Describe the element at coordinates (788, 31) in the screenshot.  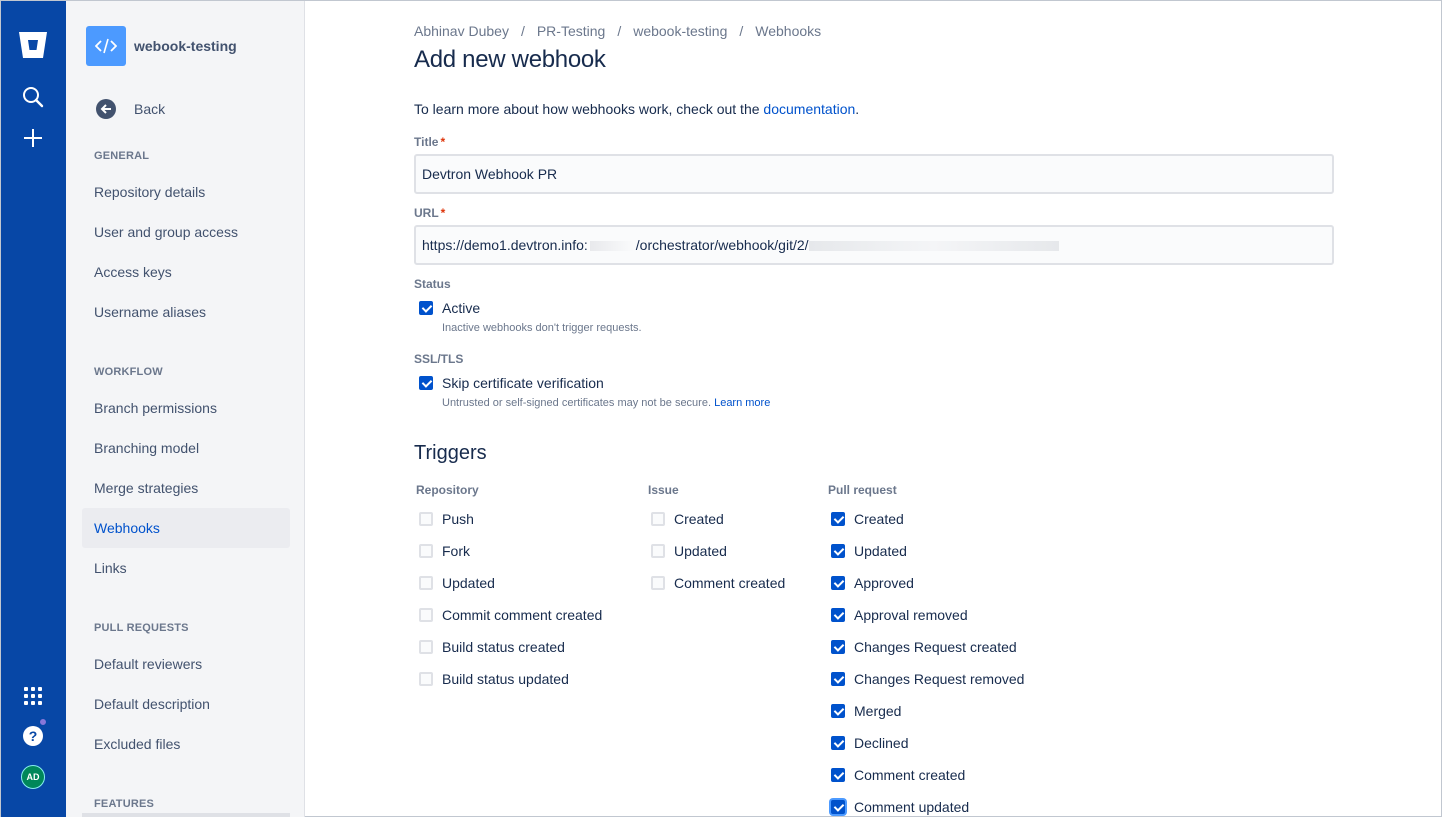
I see `breadcrumb-webhooks: Webhooks` at that location.